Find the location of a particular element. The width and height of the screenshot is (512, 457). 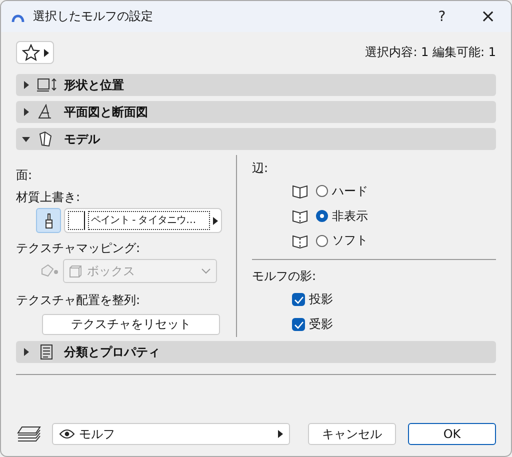

ok-button: OK is located at coordinates (452, 434).